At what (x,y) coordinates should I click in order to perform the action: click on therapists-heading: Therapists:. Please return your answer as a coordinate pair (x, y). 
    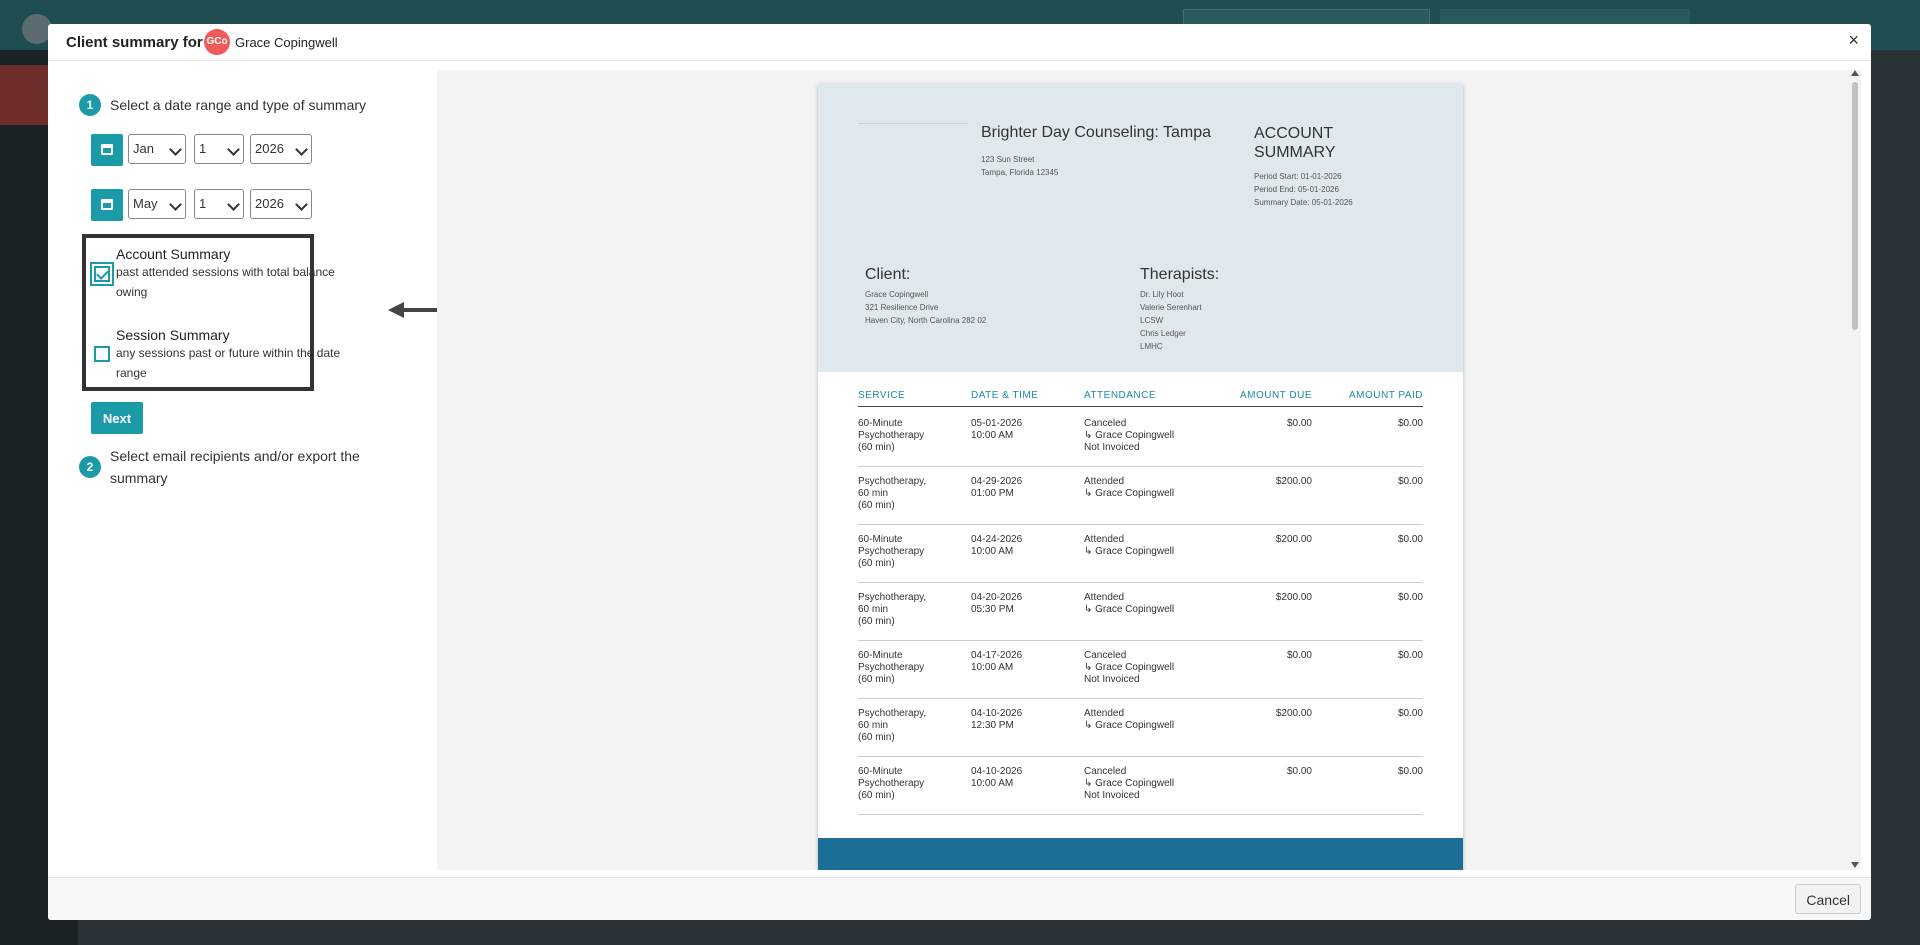
    Looking at the image, I should click on (1180, 274).